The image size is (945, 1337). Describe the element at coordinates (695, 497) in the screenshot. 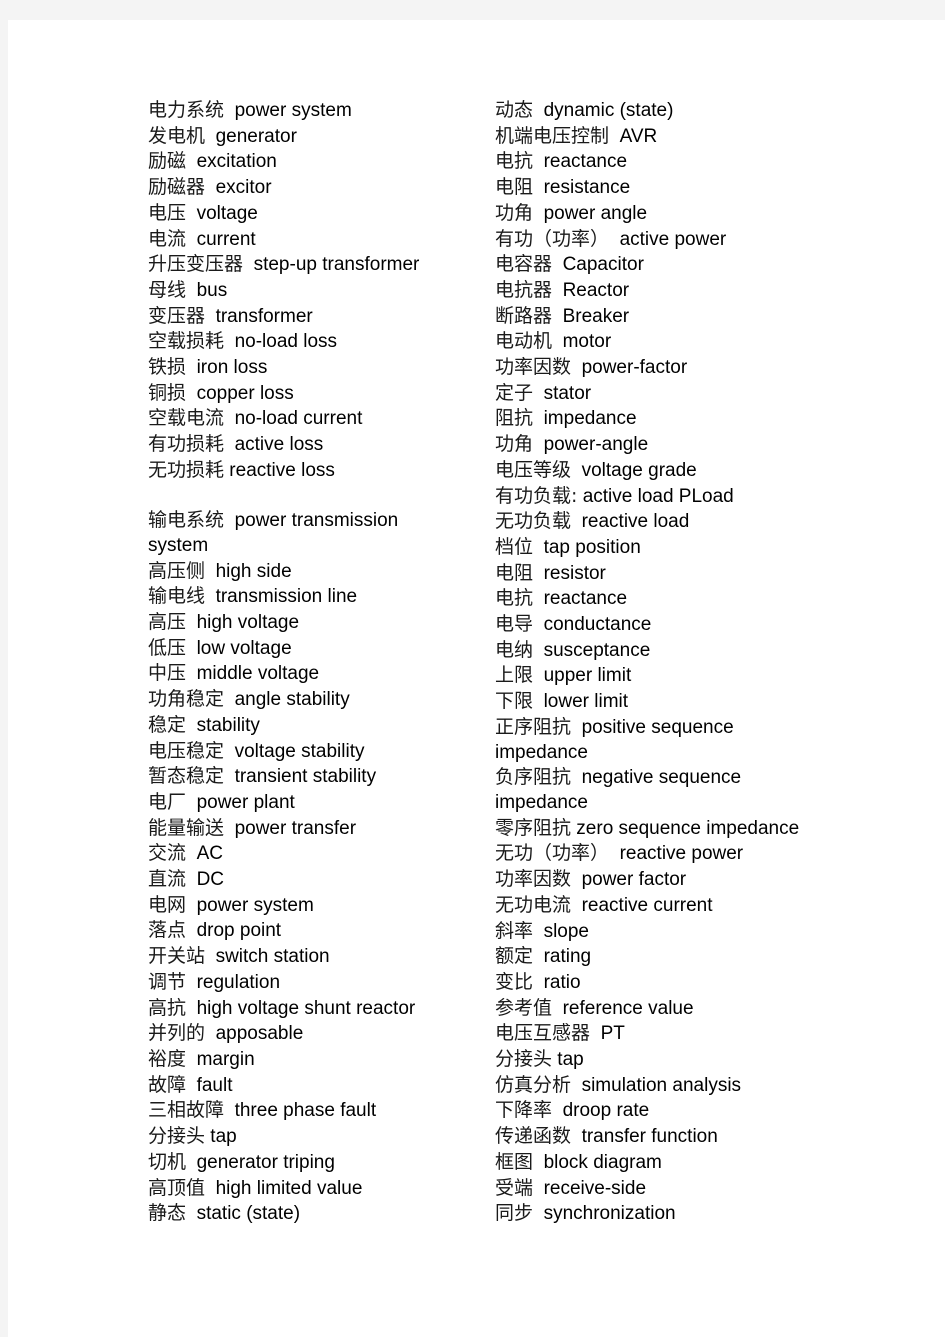

I see `glossary-entry: 有功负载: active load PLoad` at that location.